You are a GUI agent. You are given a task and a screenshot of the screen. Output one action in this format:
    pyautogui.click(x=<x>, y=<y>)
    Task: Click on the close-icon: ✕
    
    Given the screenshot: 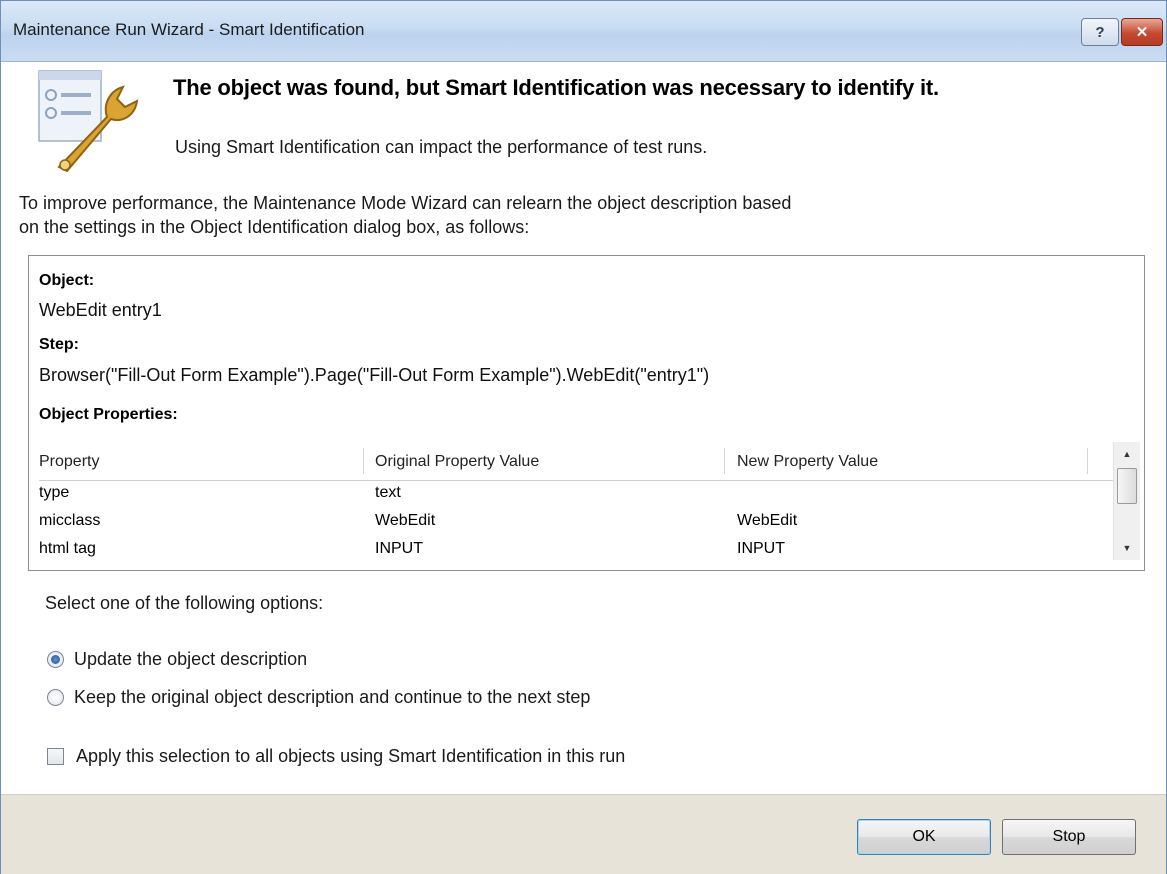 What is the action you would take?
    pyautogui.click(x=1142, y=32)
    